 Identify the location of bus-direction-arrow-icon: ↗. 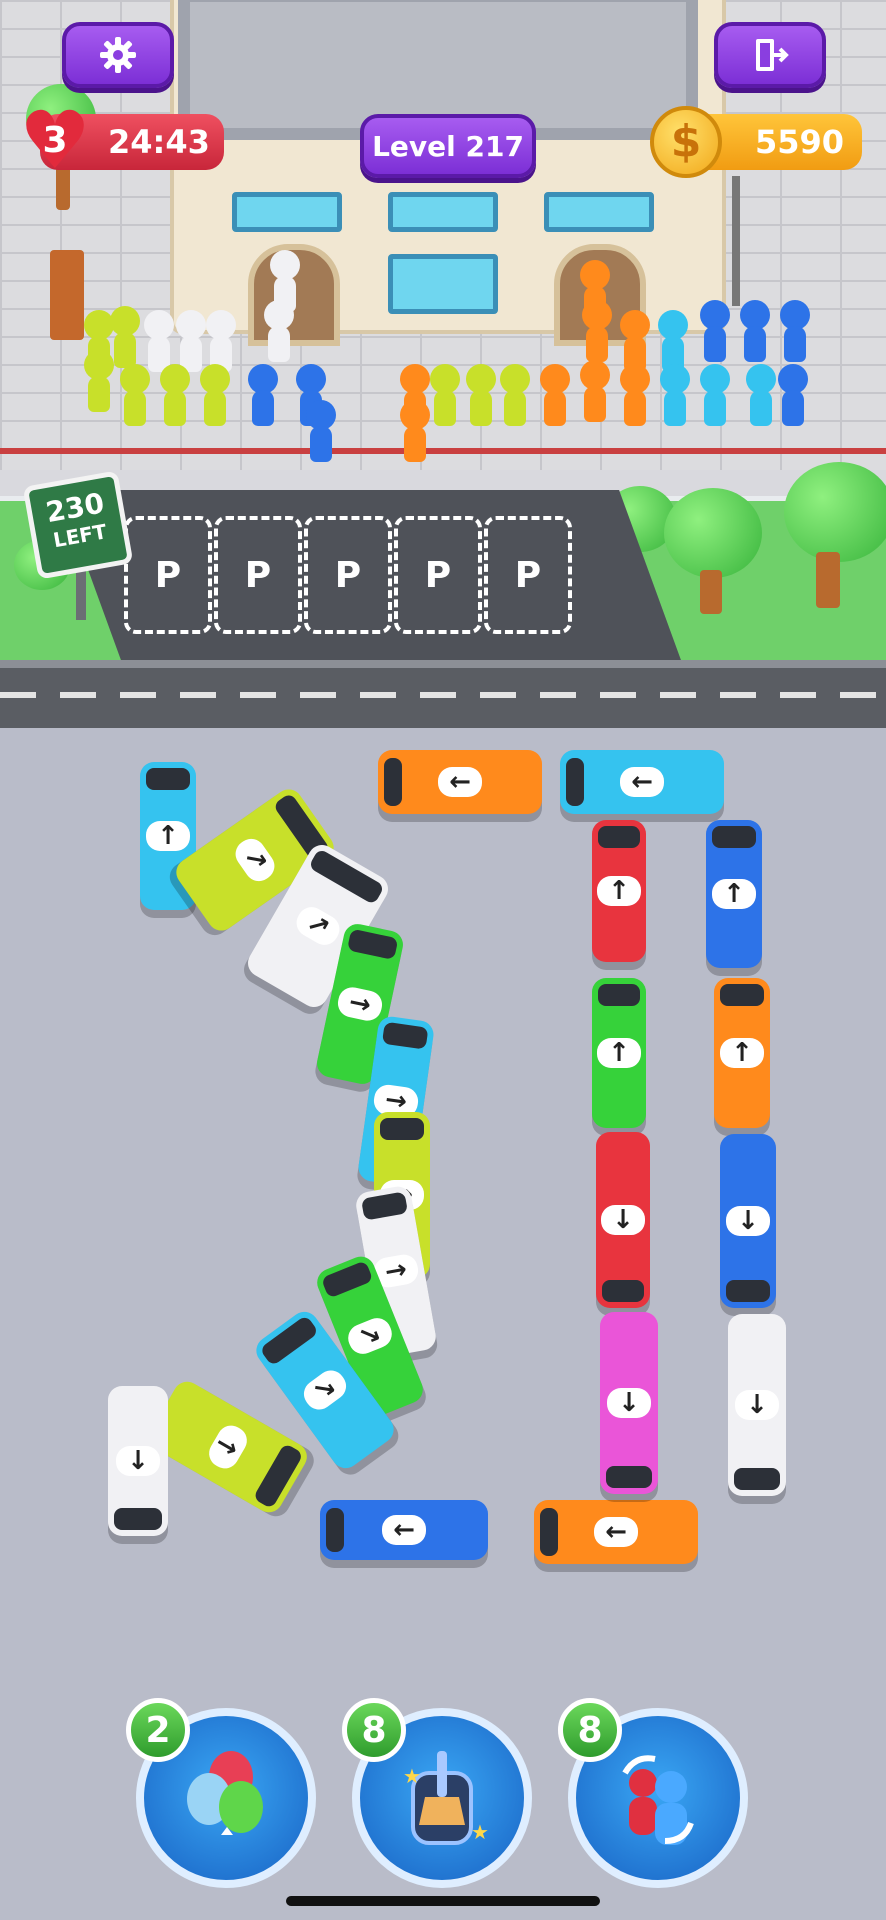
(255, 860).